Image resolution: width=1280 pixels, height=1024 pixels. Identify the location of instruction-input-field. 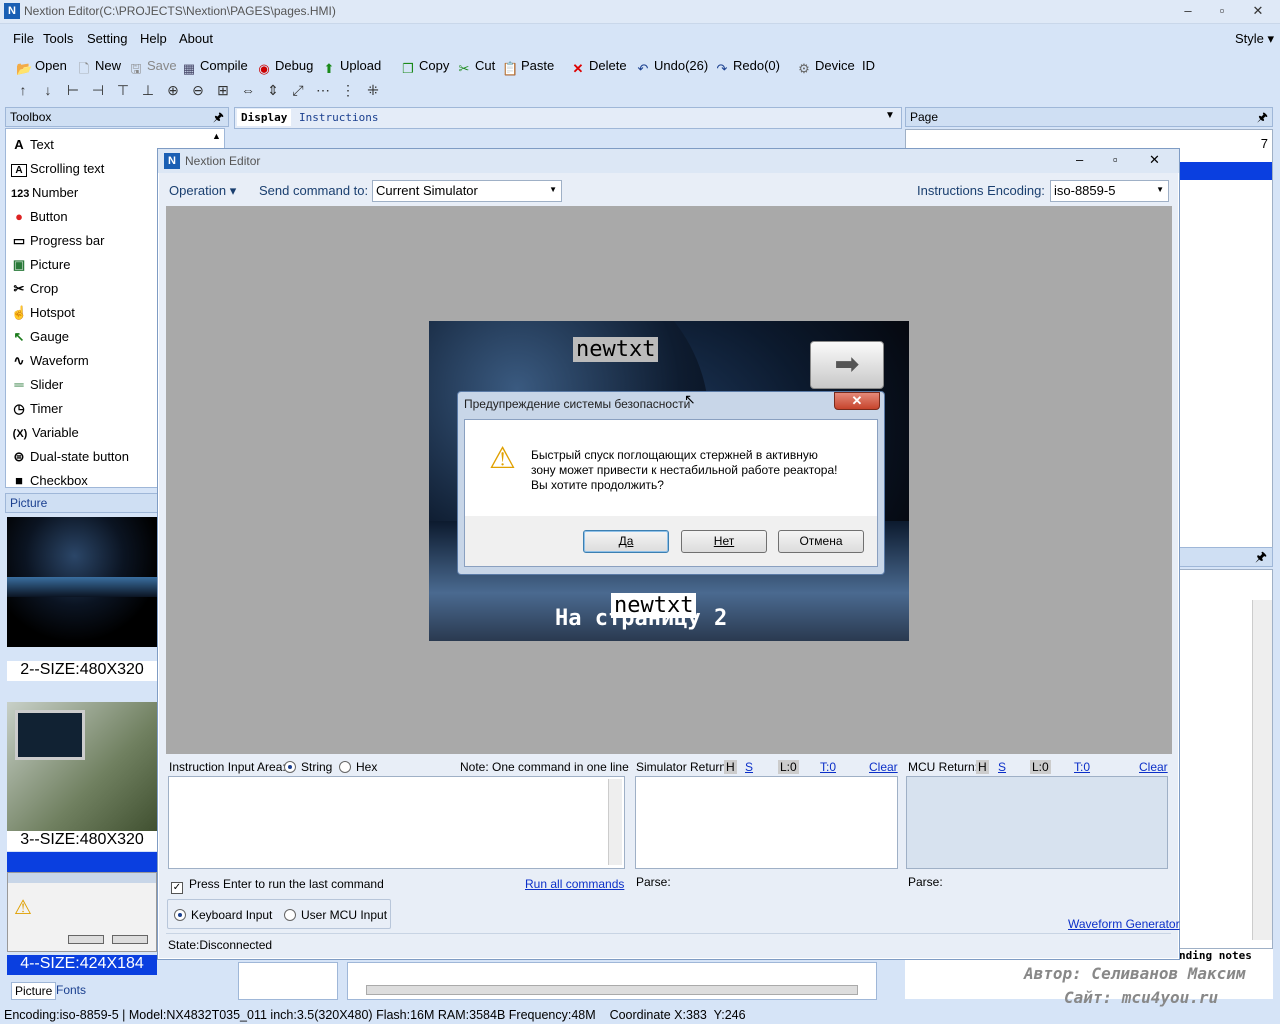
(396, 822).